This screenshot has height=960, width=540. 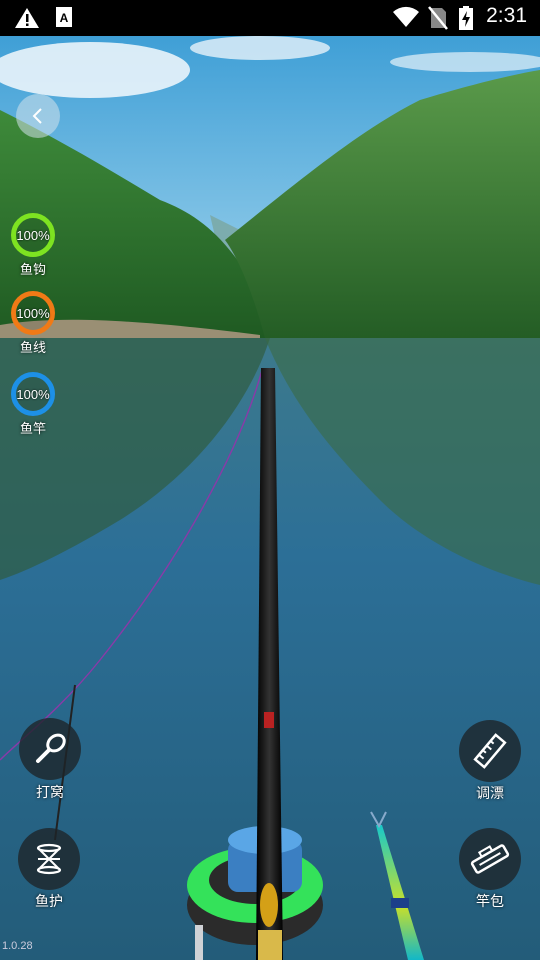 I want to click on version-text: 1.0.28, so click(x=17, y=946).